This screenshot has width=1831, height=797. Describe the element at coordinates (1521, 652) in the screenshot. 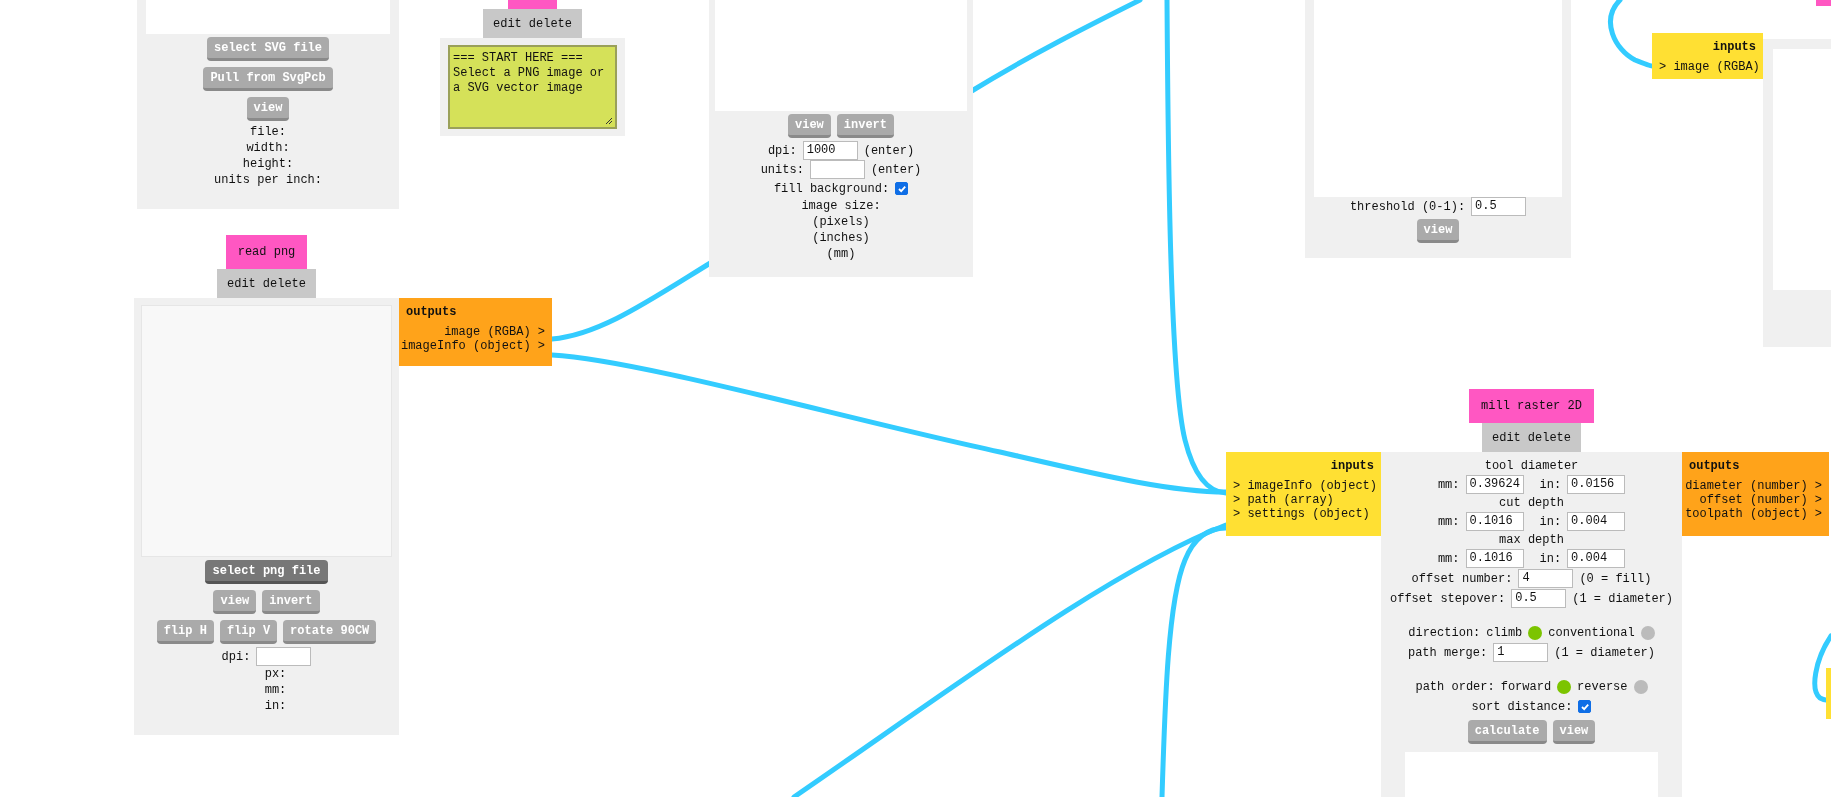

I see `number-field: 1` at that location.